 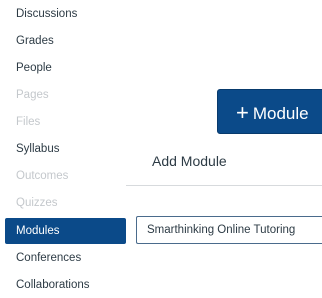 I want to click on add-module-button: + Module, so click(x=269, y=111).